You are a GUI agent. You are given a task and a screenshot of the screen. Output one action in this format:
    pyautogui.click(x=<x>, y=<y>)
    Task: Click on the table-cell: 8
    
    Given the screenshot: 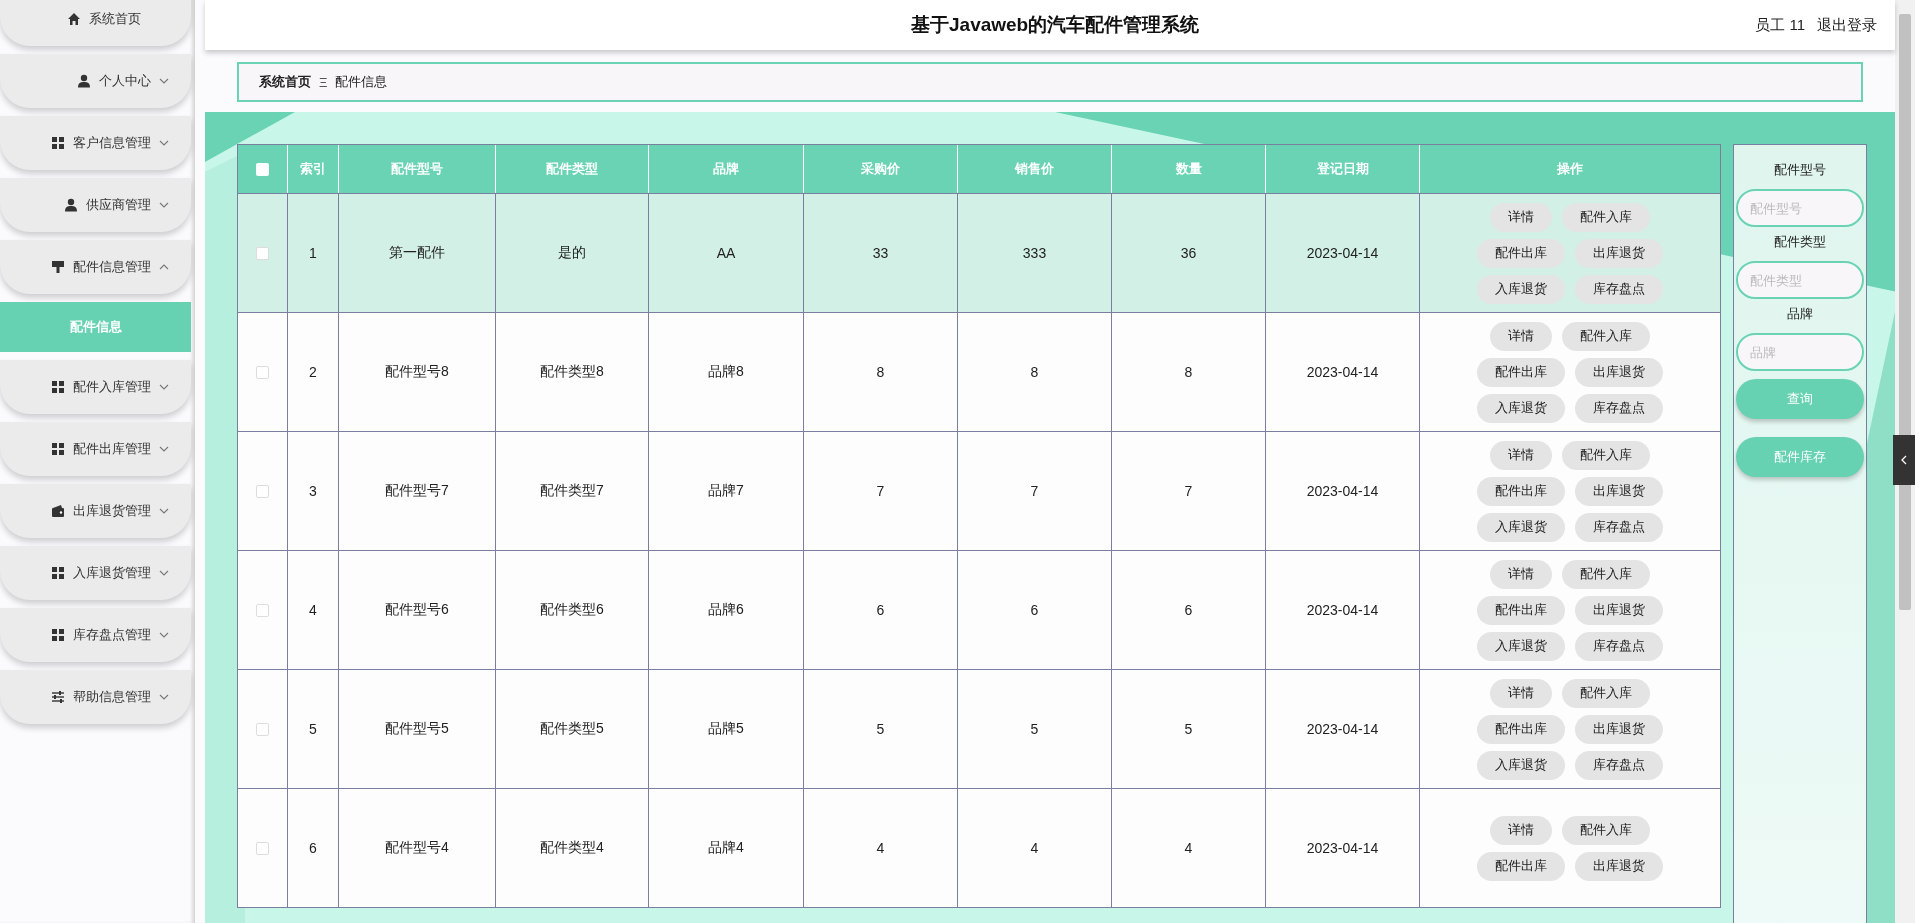 What is the action you would take?
    pyautogui.click(x=1034, y=372)
    